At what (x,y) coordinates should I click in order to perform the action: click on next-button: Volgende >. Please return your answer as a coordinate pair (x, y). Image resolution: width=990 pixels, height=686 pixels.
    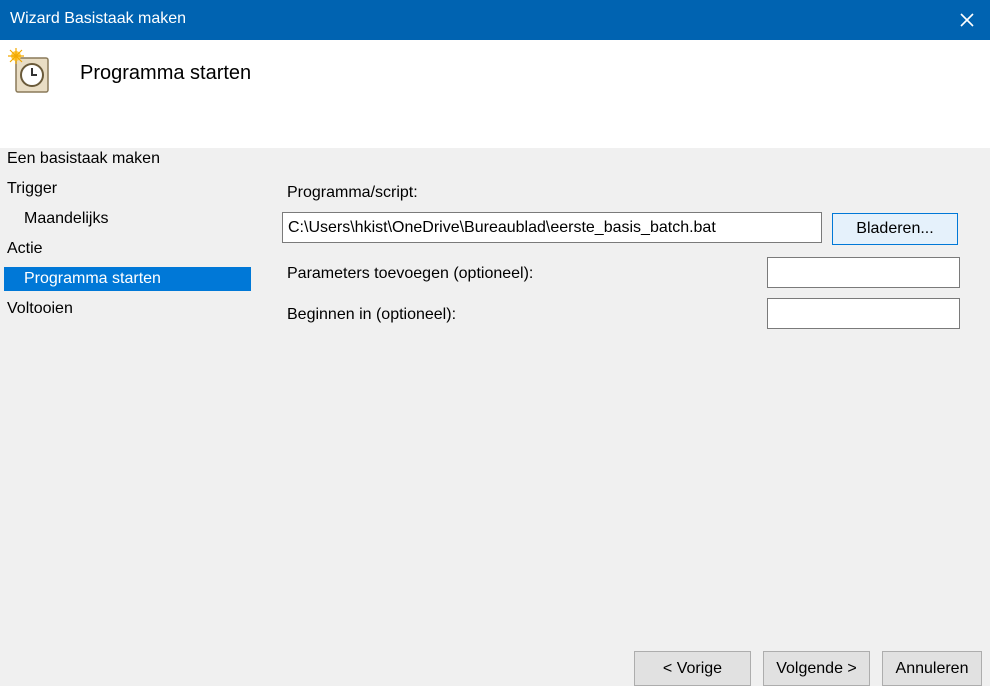
    Looking at the image, I should click on (816, 668).